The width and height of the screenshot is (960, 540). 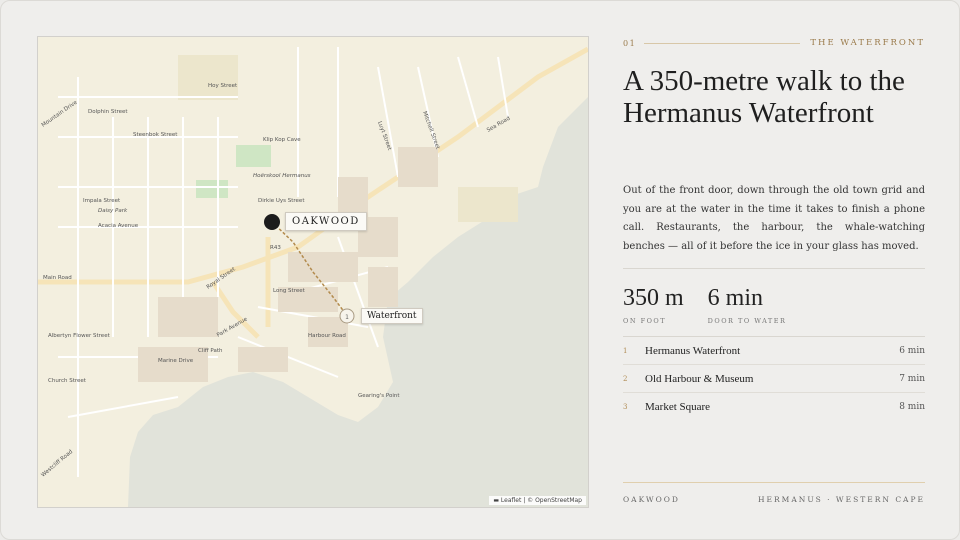 What do you see at coordinates (232, 327) in the screenshot?
I see `street-label-park: Park Avenue` at bounding box center [232, 327].